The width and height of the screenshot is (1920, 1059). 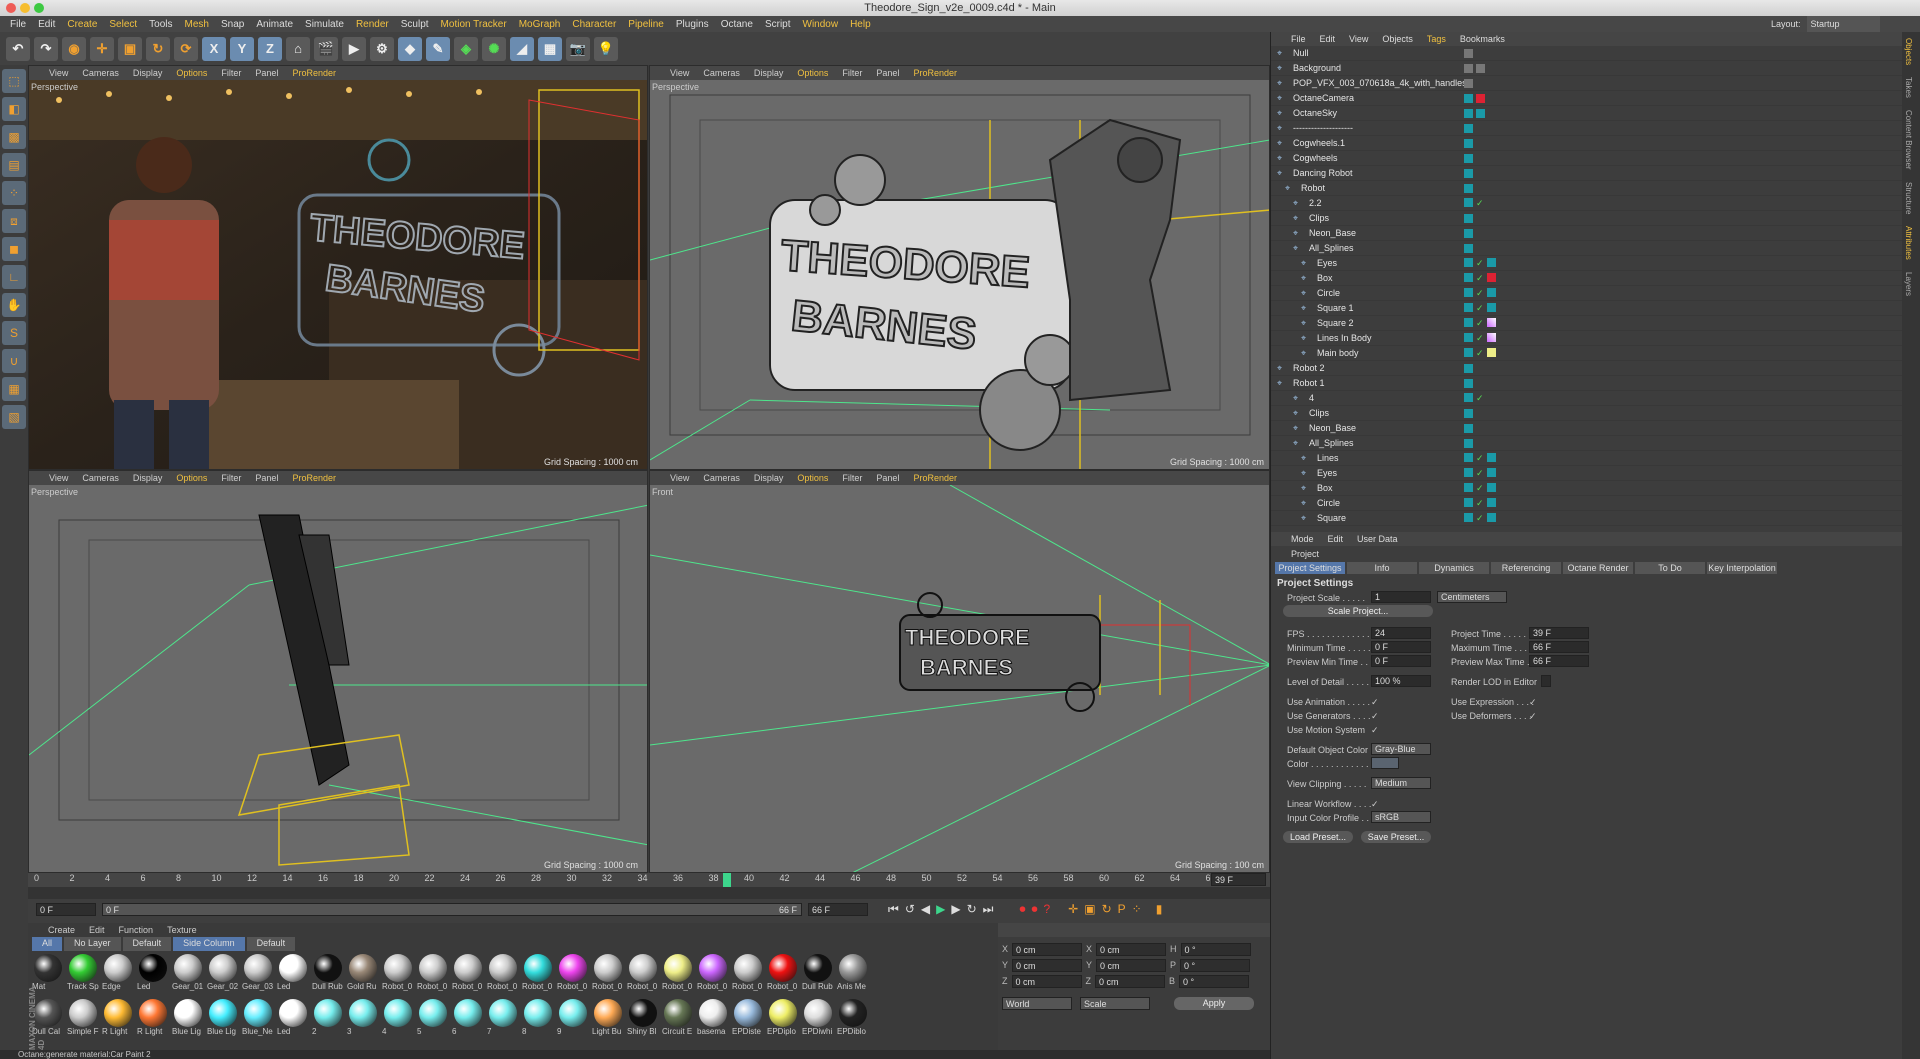 What do you see at coordinates (1586, 218) in the screenshot?
I see `object-row: ⌖ Clips` at bounding box center [1586, 218].